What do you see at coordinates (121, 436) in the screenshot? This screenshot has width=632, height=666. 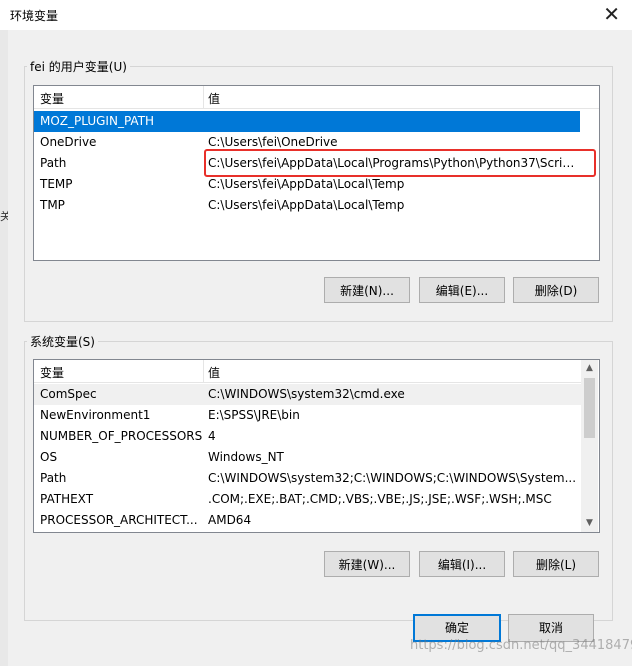 I see `variable-name: NUMBER_OF_PROCESSORS` at bounding box center [121, 436].